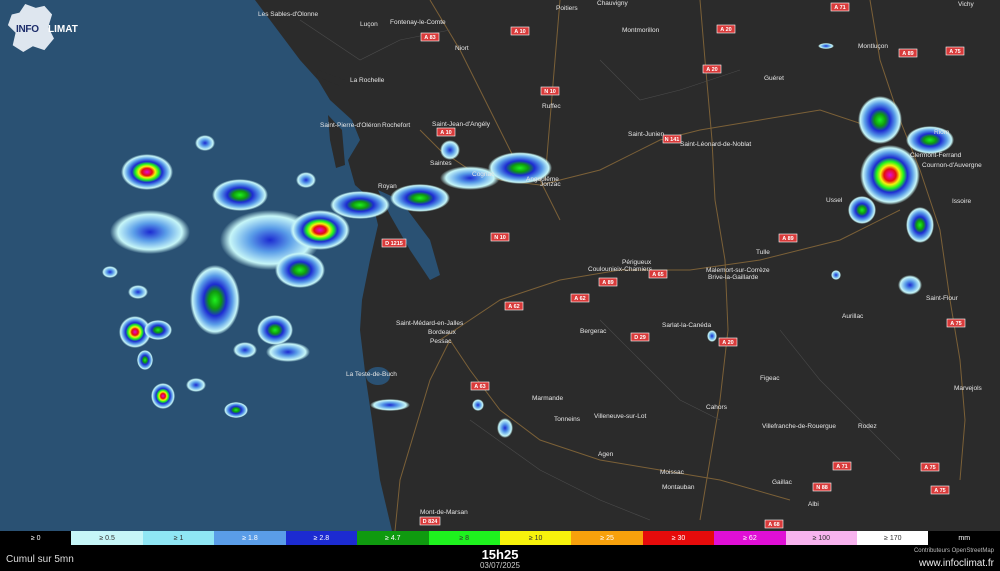 Image resolution: width=1000 pixels, height=571 pixels. Describe the element at coordinates (461, 124) in the screenshot. I see `city-label: Saint-Jean-d'Angély` at that location.